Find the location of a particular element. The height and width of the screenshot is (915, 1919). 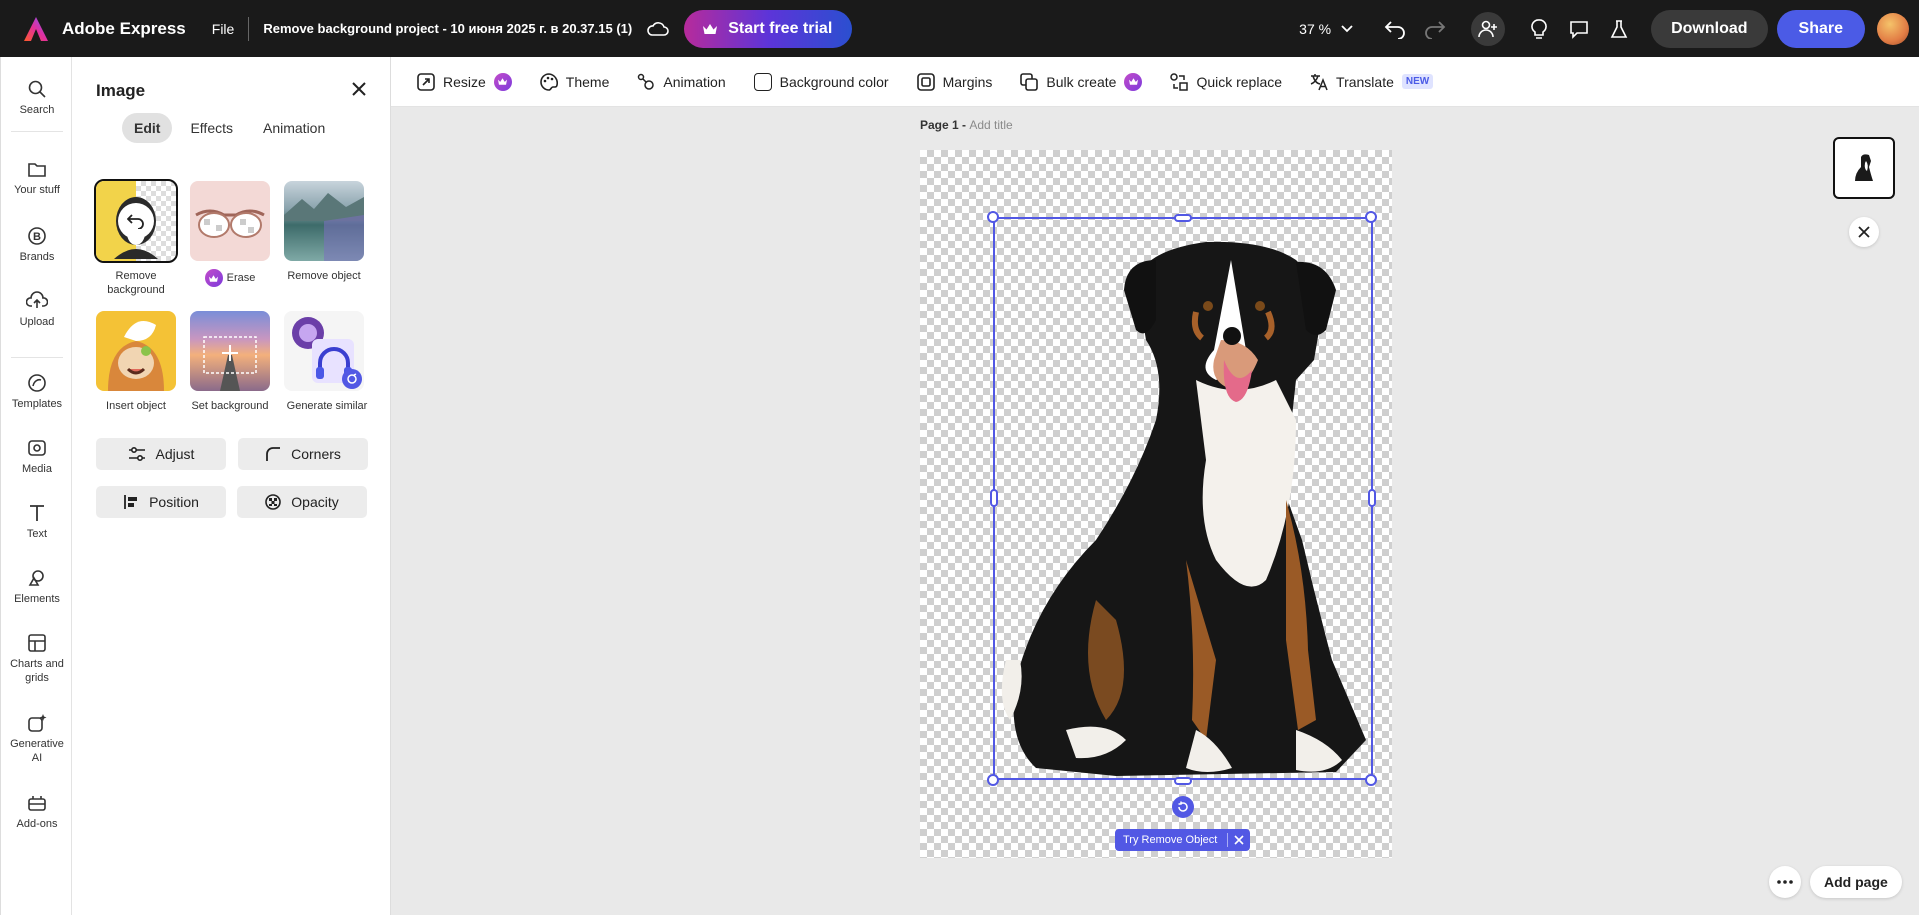

redo-icon is located at coordinates (1435, 29).